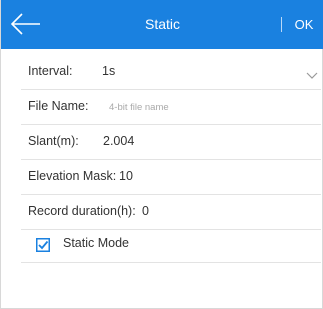  Describe the element at coordinates (108, 71) in the screenshot. I see `interval-value: 1s` at that location.